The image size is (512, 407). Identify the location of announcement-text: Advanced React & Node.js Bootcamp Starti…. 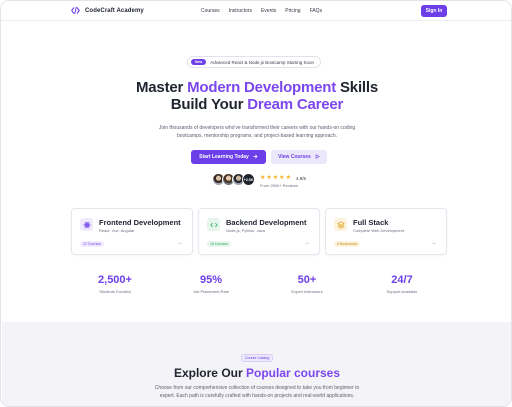
(262, 62).